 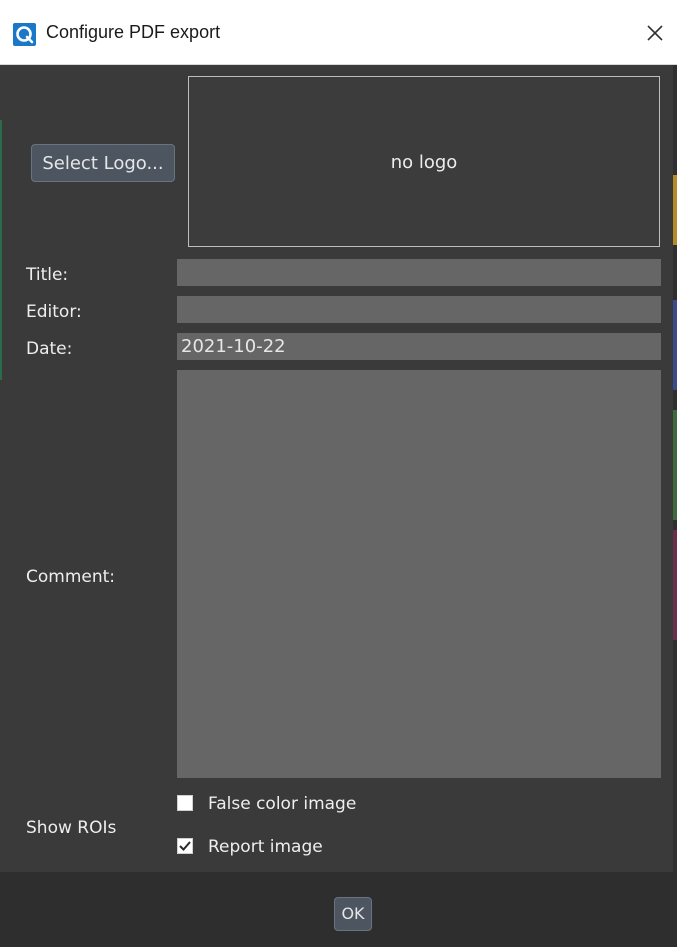 I want to click on date-input: 2021-10-22, so click(x=419, y=346).